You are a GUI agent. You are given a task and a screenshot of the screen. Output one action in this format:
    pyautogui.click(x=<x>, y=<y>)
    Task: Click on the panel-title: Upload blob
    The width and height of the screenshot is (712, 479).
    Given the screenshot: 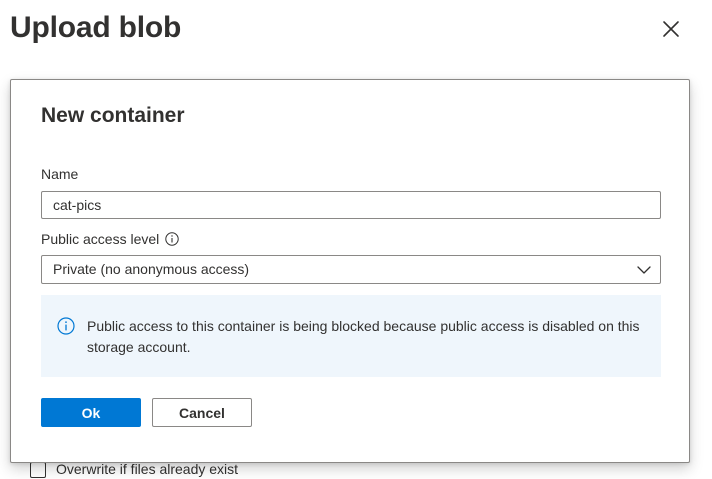 What is the action you would take?
    pyautogui.click(x=96, y=27)
    